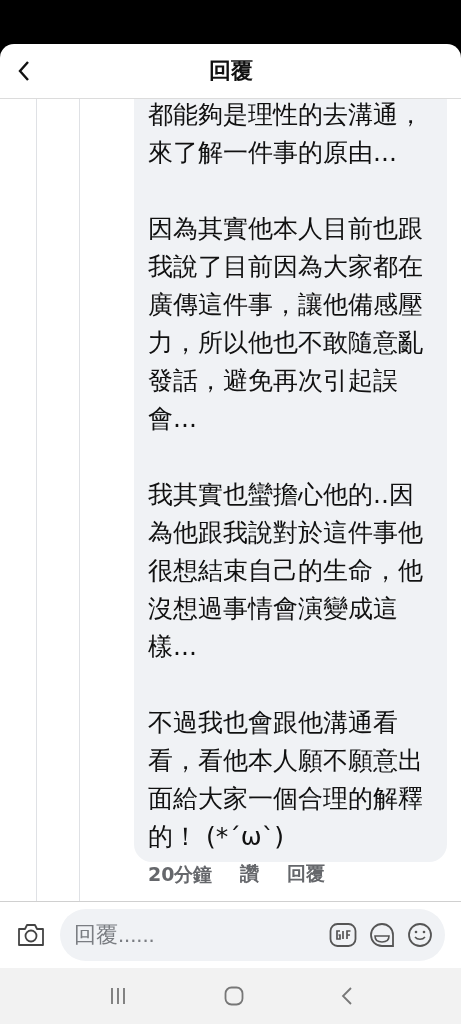  I want to click on reply-link: 回覆, so click(306, 874).